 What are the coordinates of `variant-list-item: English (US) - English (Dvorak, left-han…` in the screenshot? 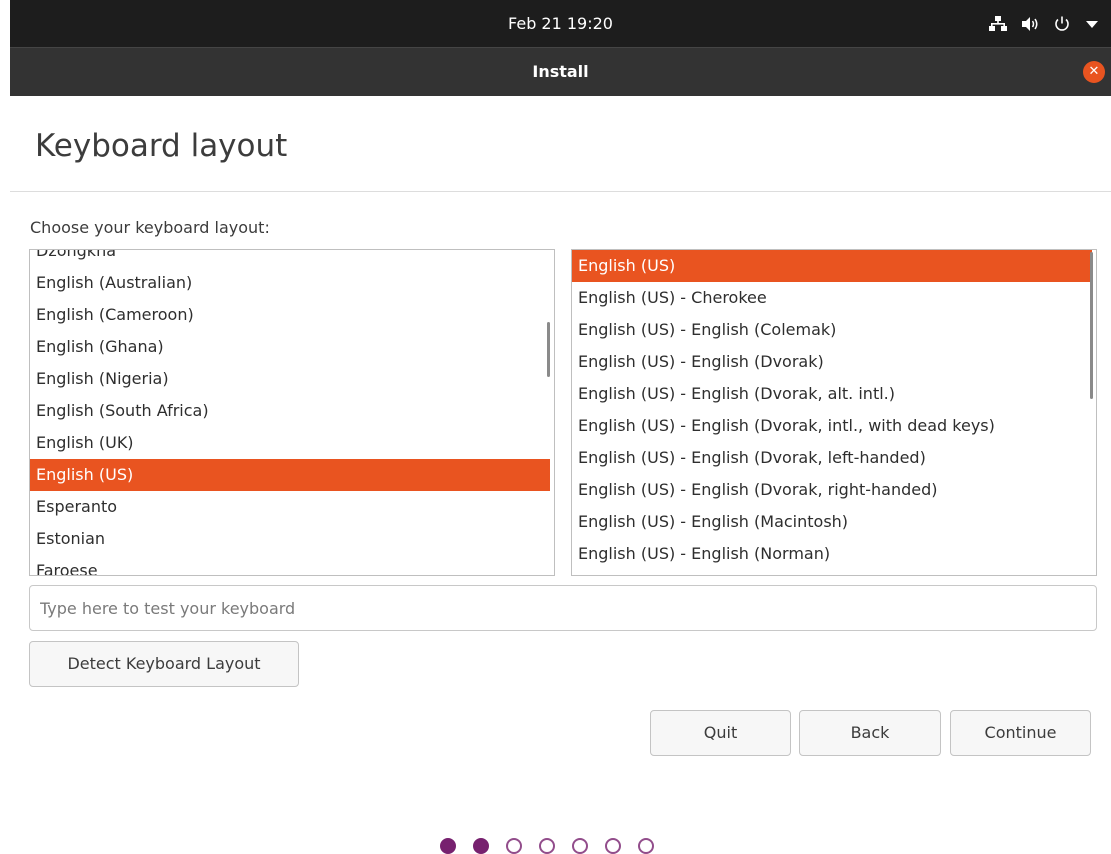 It's located at (834, 458).